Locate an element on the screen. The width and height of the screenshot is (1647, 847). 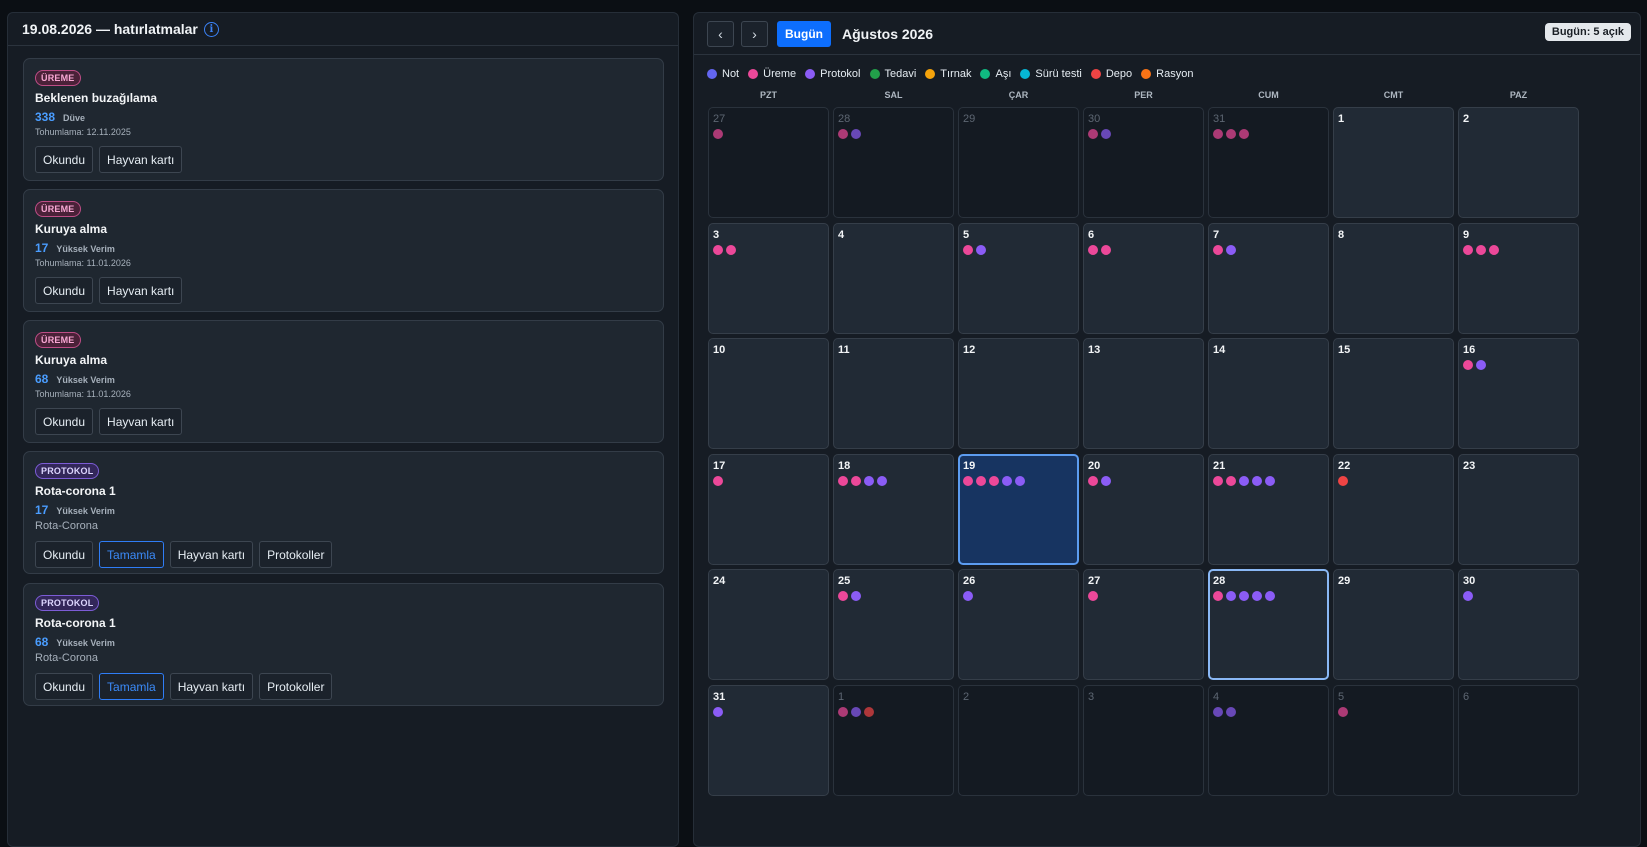
day-cell: 23 is located at coordinates (1518, 509).